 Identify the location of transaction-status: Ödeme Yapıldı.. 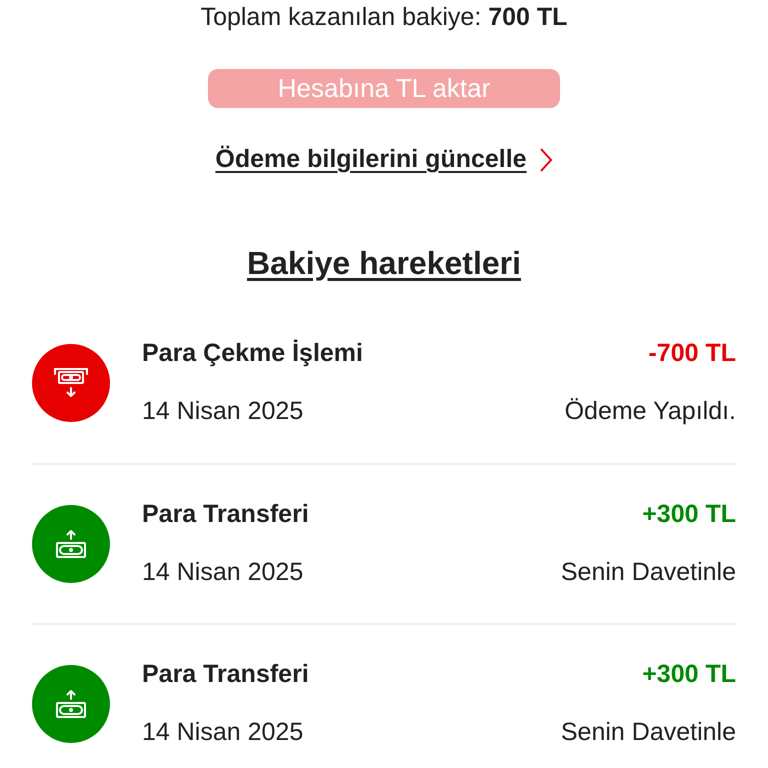
(650, 411).